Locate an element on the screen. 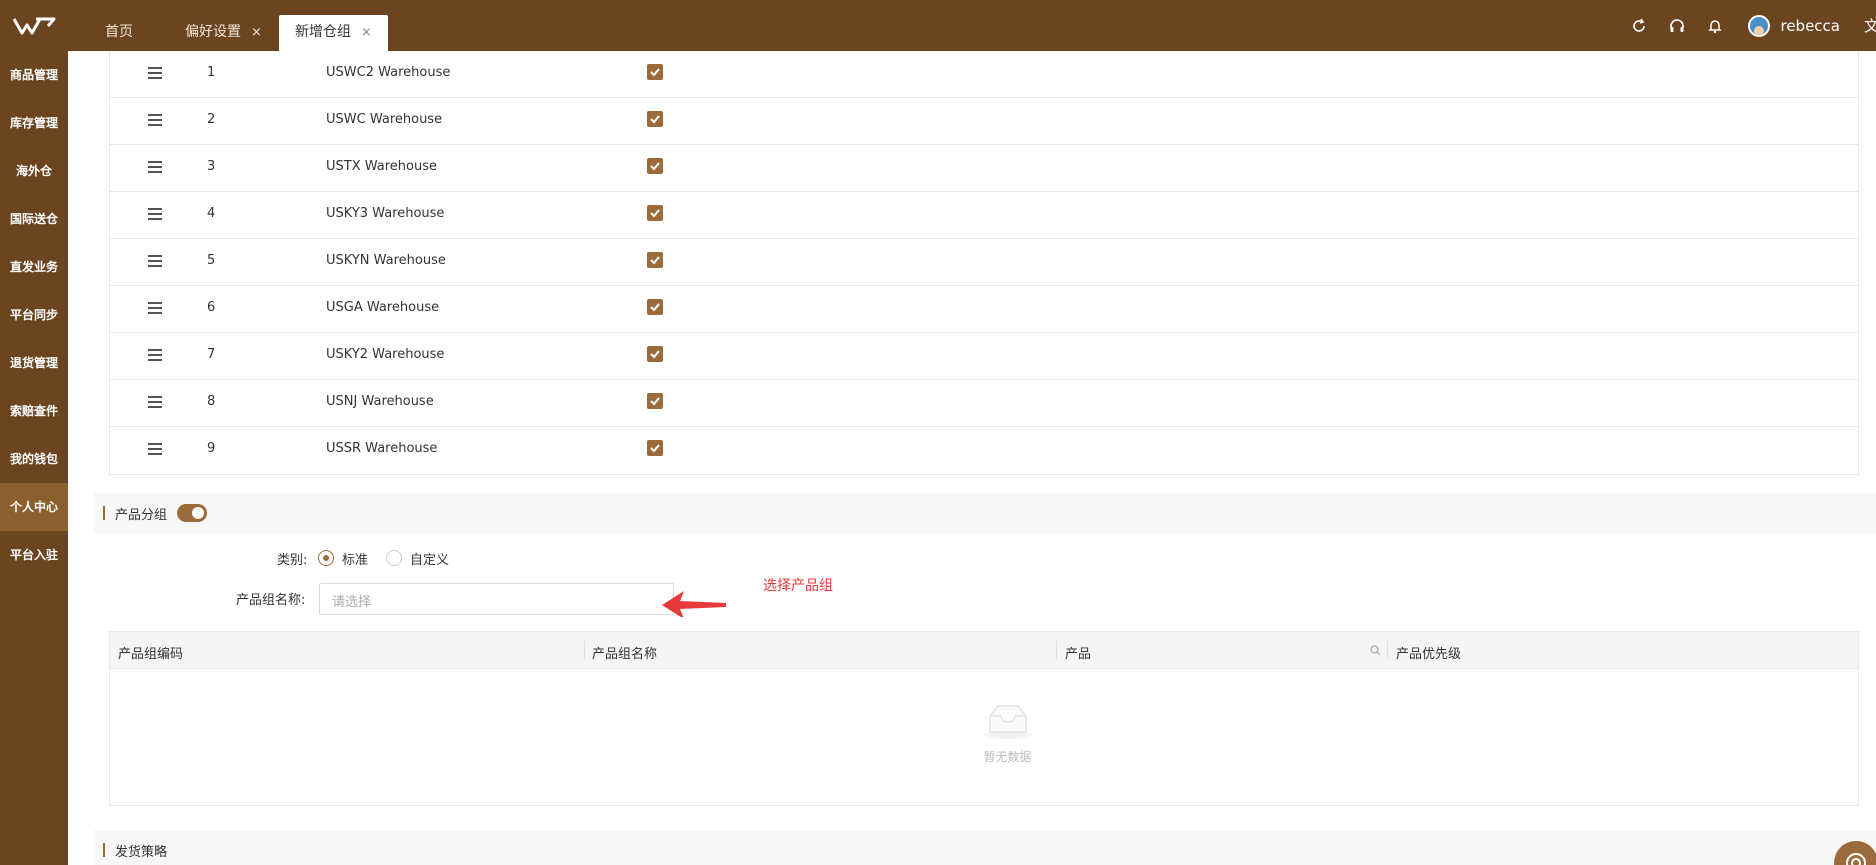 Image resolution: width=1876 pixels, height=865 pixels. warehouse-name: USKYN Warehouse is located at coordinates (386, 260).